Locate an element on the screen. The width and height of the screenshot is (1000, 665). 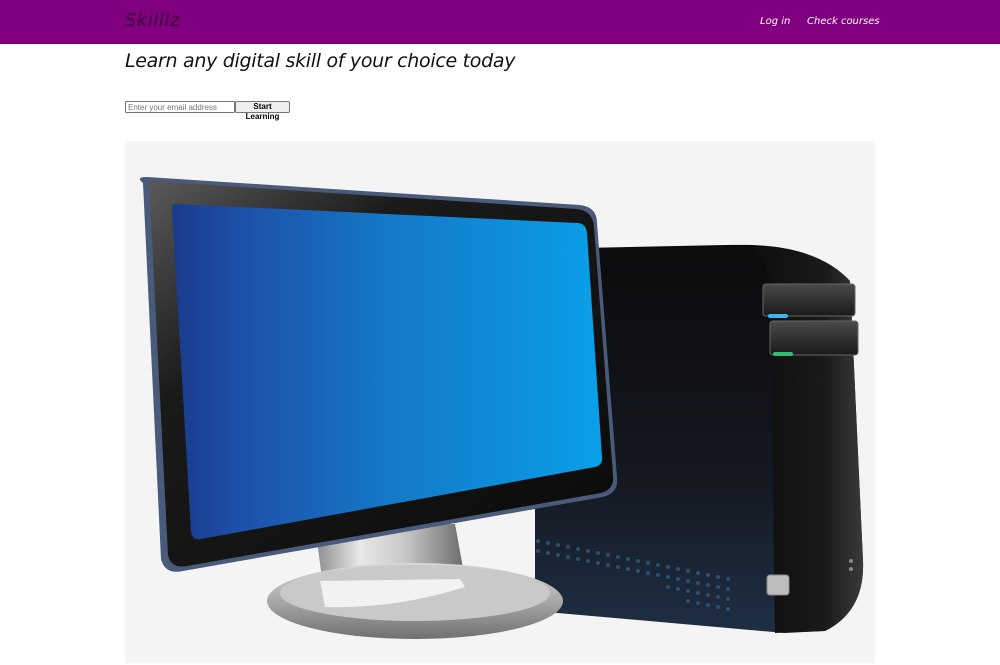
brand-logo: Skilllz is located at coordinates (152, 20).